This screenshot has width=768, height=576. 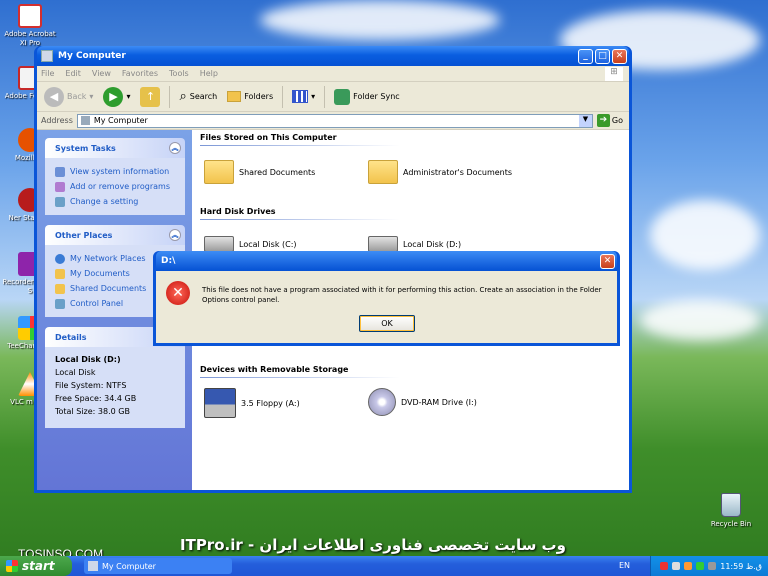 I want to click on dialog-title: D:\, so click(x=168, y=261).